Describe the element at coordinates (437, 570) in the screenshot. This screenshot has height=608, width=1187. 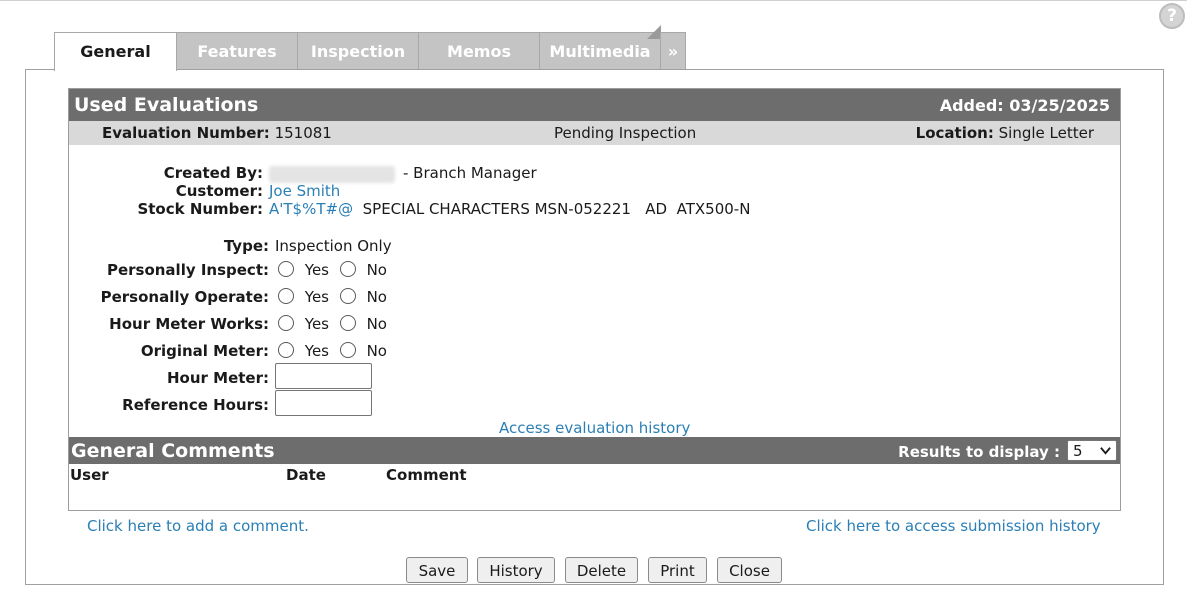
I see `save-button: Save` at that location.